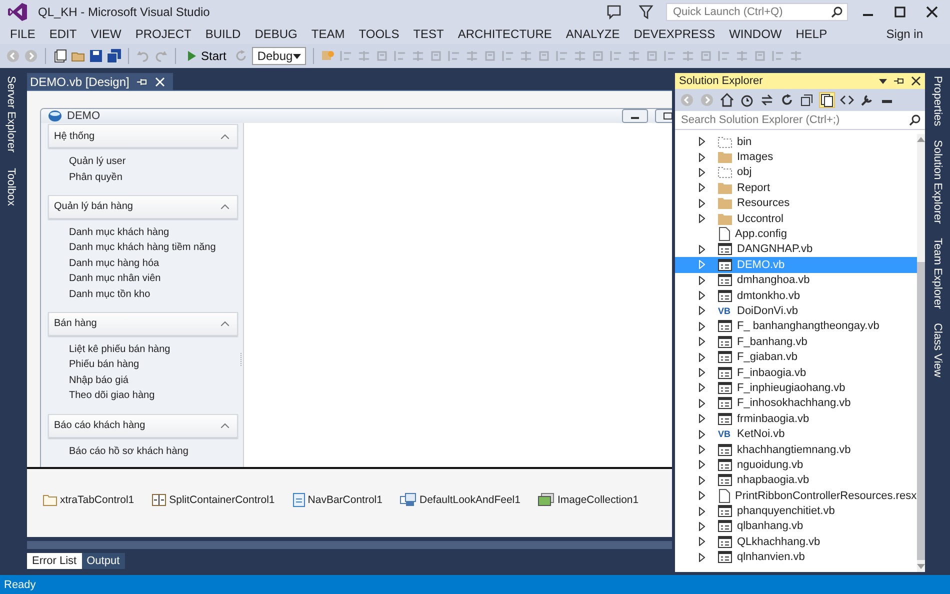 Image resolution: width=950 pixels, height=594 pixels. Describe the element at coordinates (223, 34) in the screenshot. I see `menu-item: BUILD` at that location.